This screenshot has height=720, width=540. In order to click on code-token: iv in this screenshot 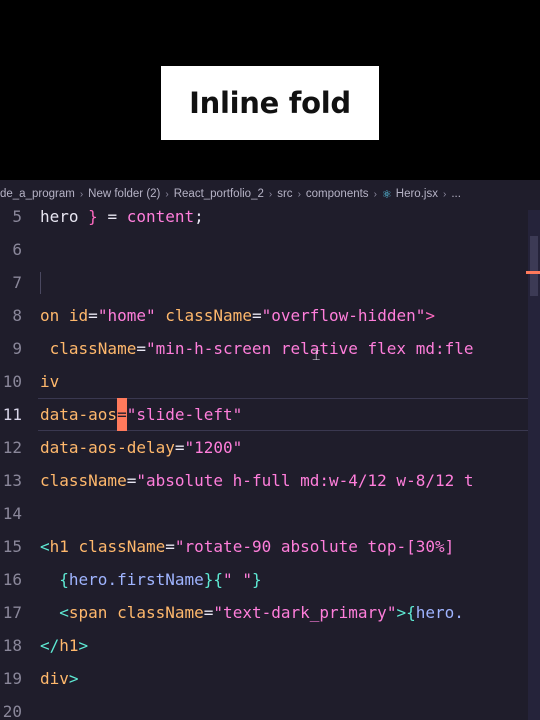, I will do `click(50, 381)`.